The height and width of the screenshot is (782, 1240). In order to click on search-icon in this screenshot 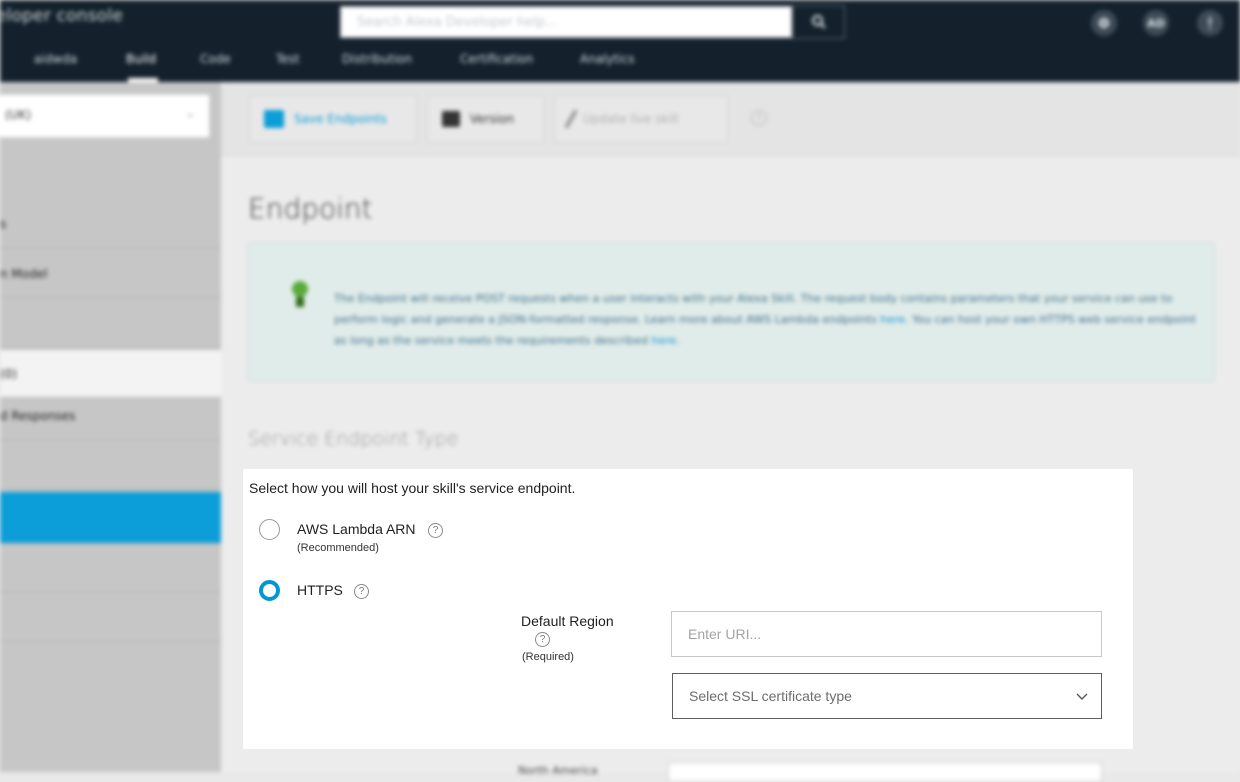, I will do `click(818, 22)`.